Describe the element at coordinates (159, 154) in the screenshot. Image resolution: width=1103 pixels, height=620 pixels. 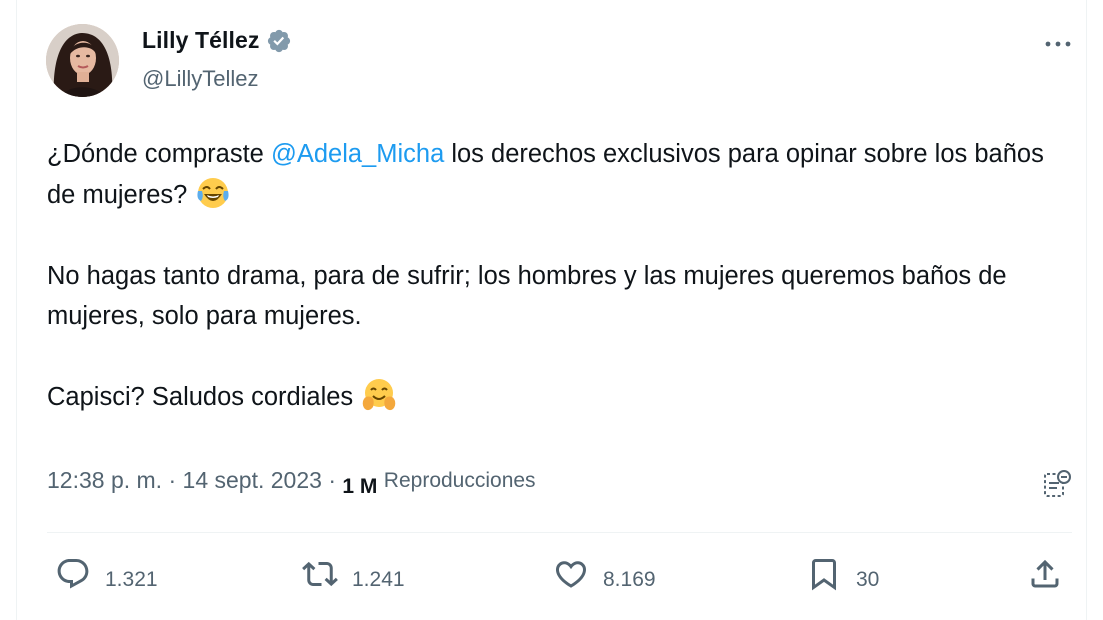
I see `tweet-text-part: ¿Dónde compraste` at that location.